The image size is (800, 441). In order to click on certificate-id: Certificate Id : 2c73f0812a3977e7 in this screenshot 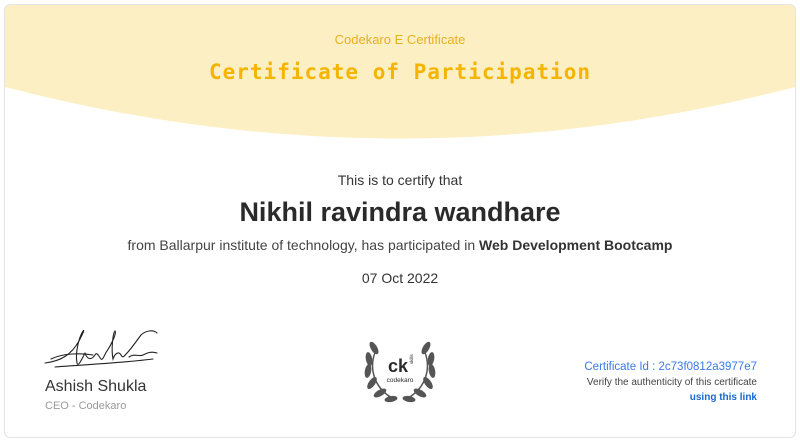, I will do `click(670, 367)`.